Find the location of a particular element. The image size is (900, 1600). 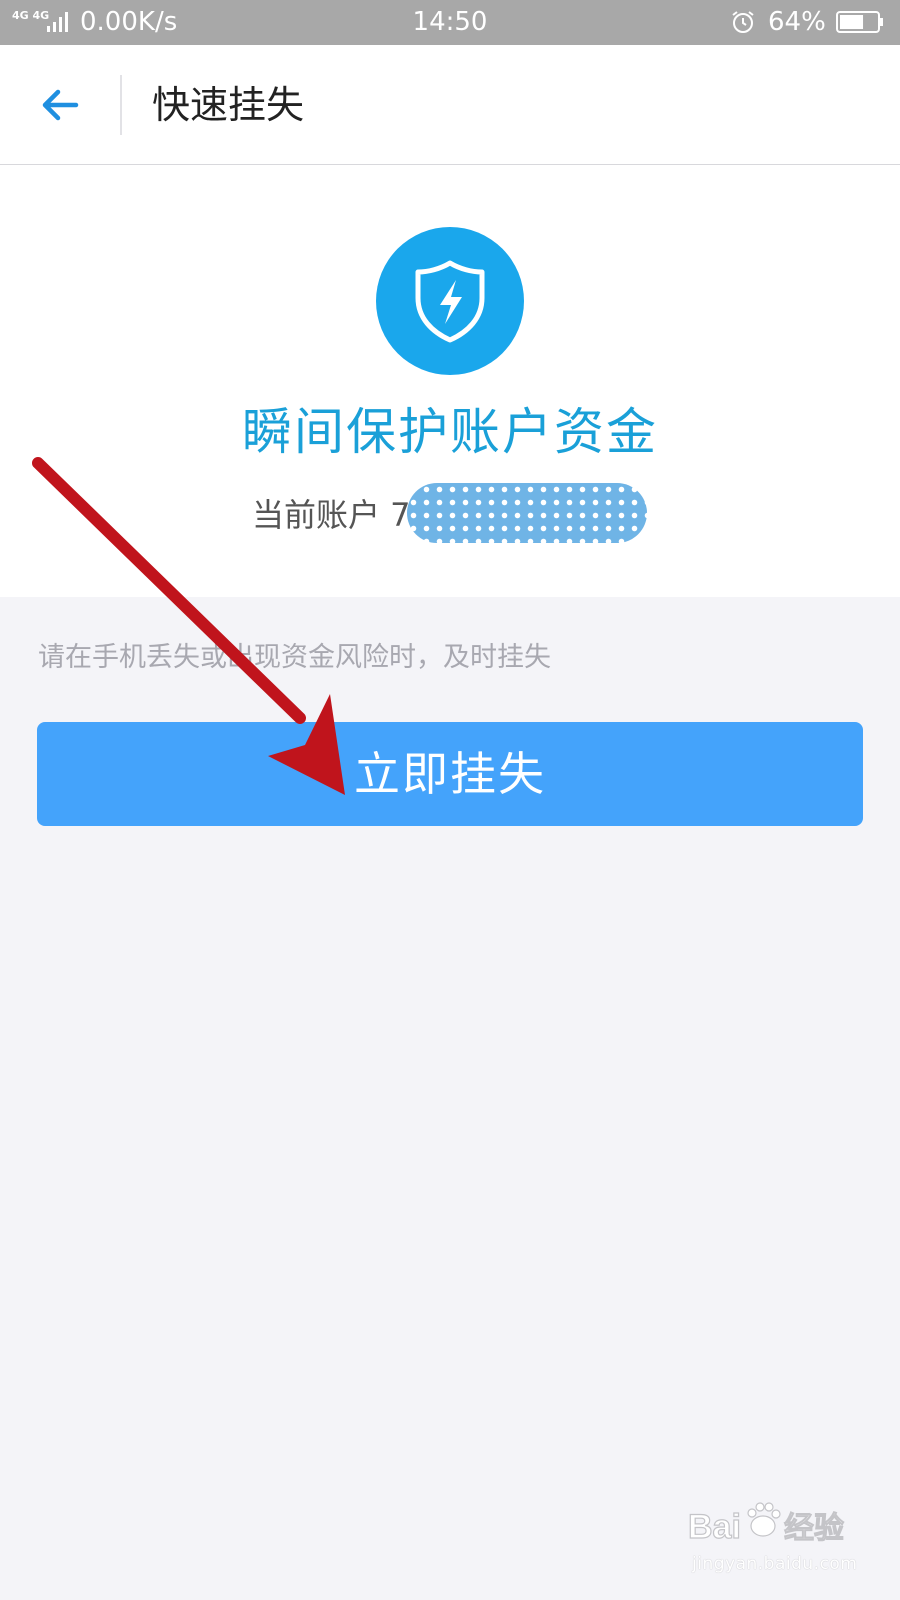

header-divider is located at coordinates (121, 105).